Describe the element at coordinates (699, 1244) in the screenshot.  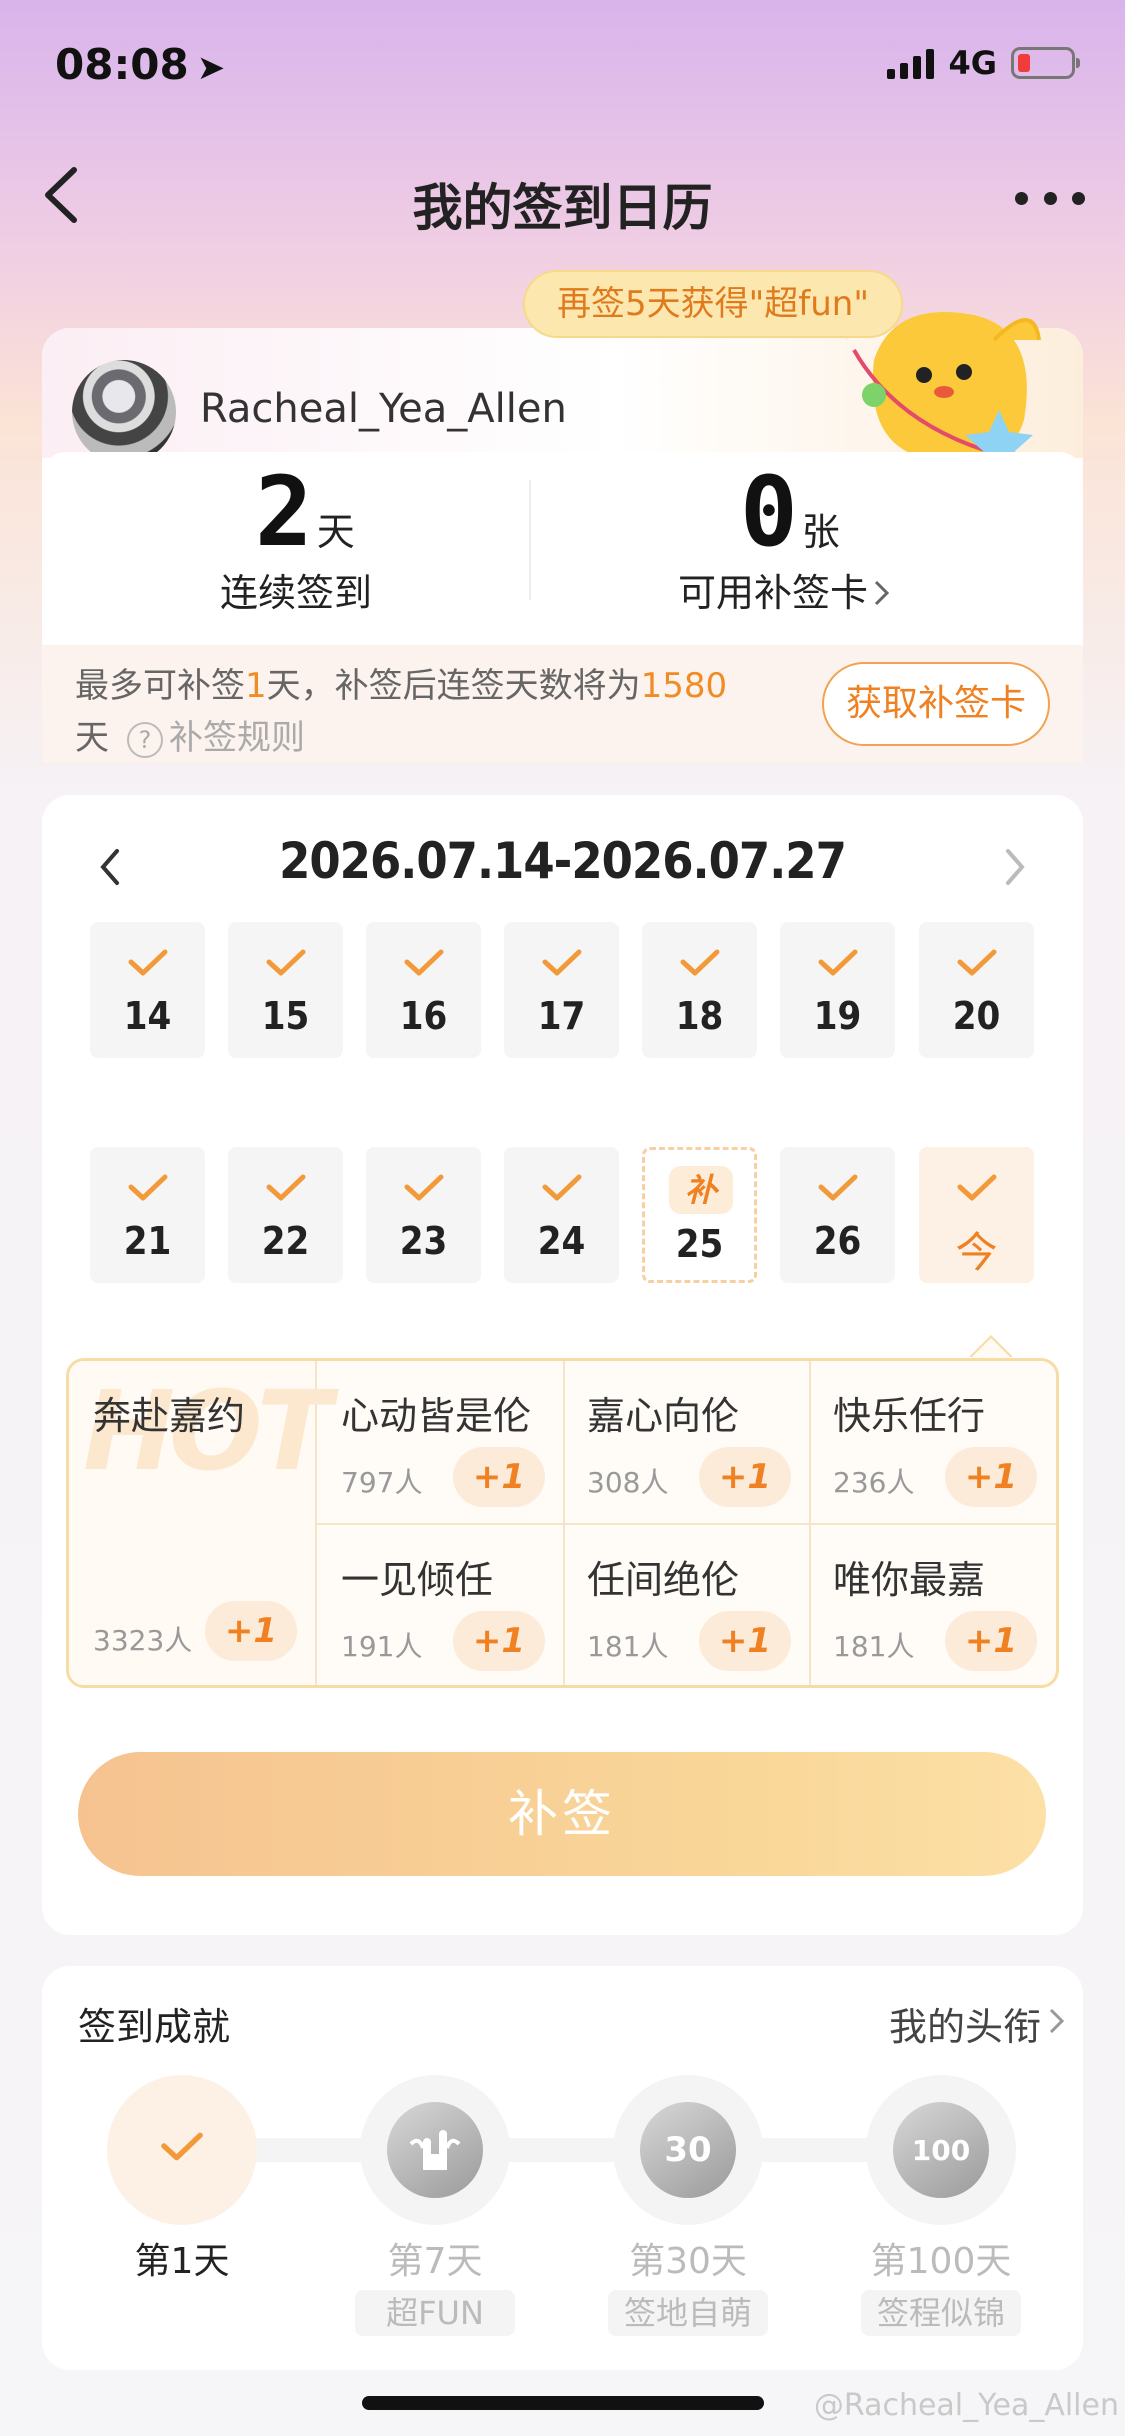
I see `day-number: 25` at that location.